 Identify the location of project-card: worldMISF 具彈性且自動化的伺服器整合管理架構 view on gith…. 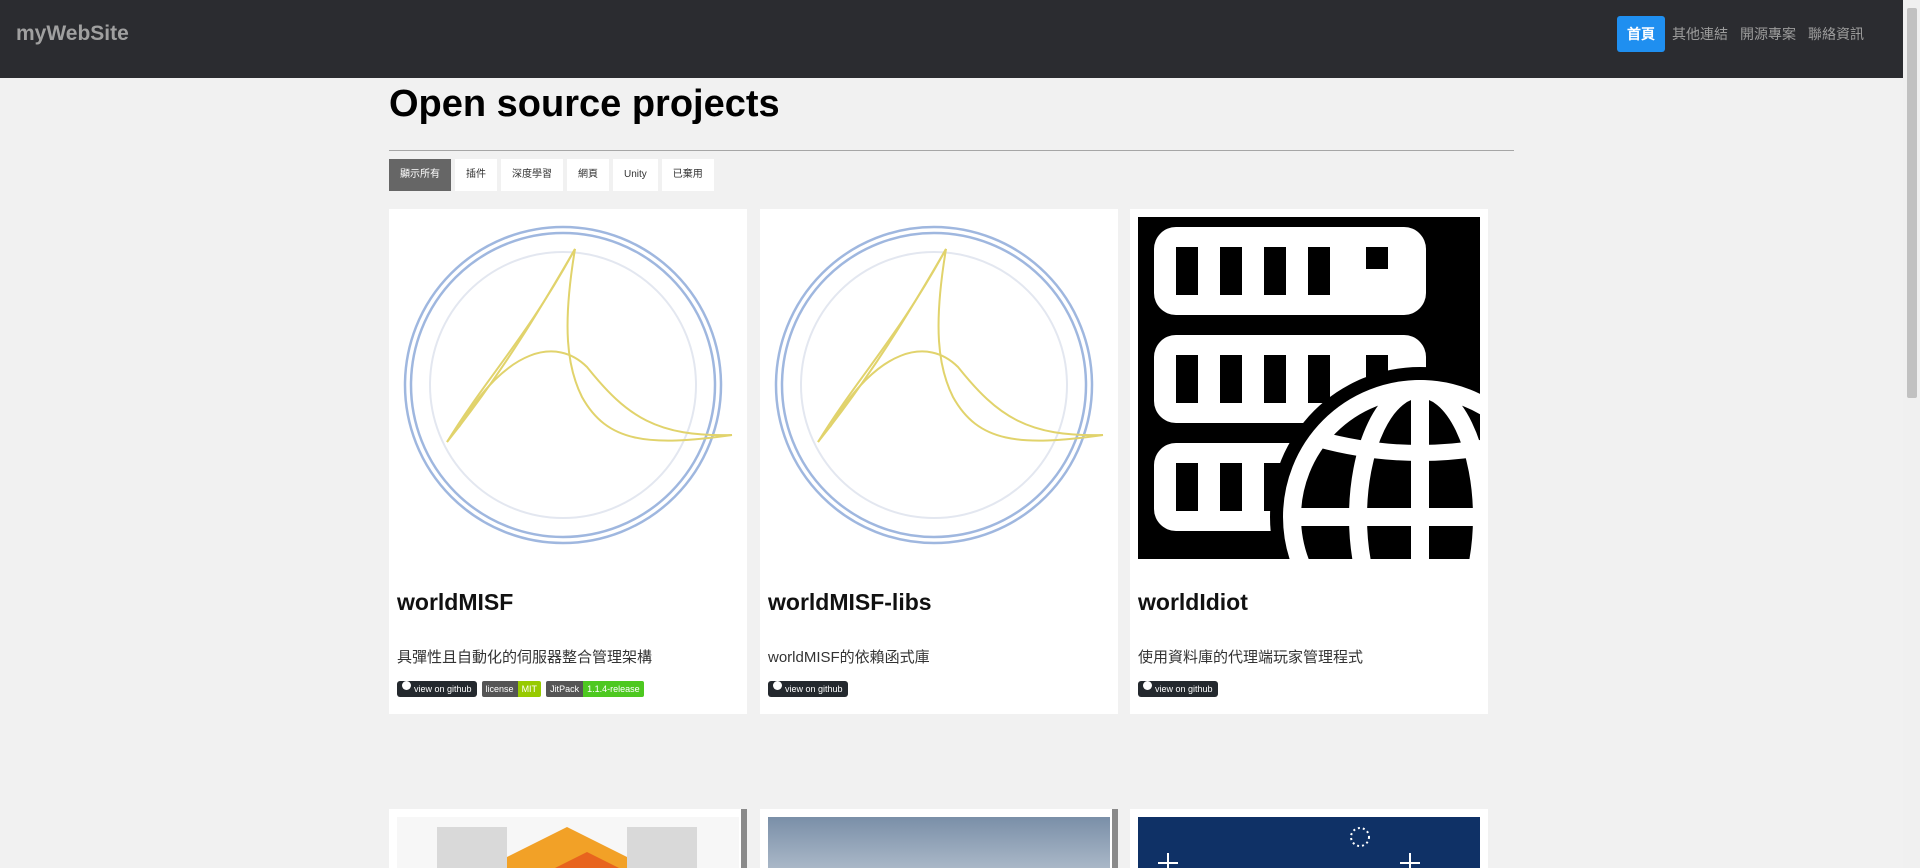
(568, 461).